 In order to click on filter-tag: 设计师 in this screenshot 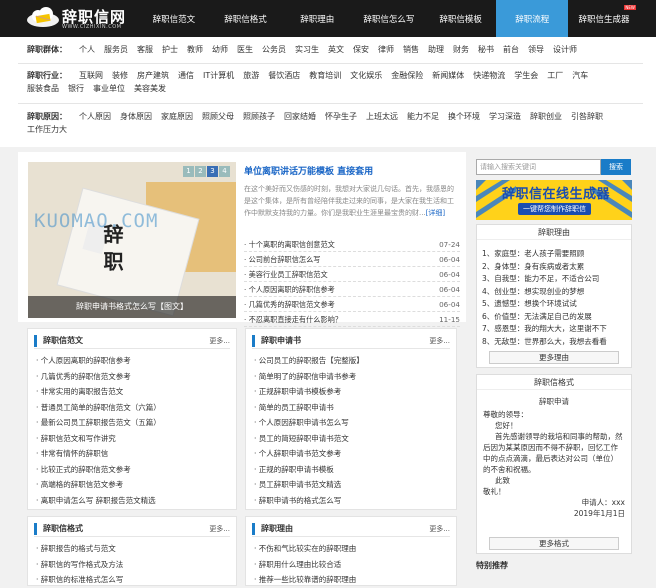, I will do `click(565, 49)`.